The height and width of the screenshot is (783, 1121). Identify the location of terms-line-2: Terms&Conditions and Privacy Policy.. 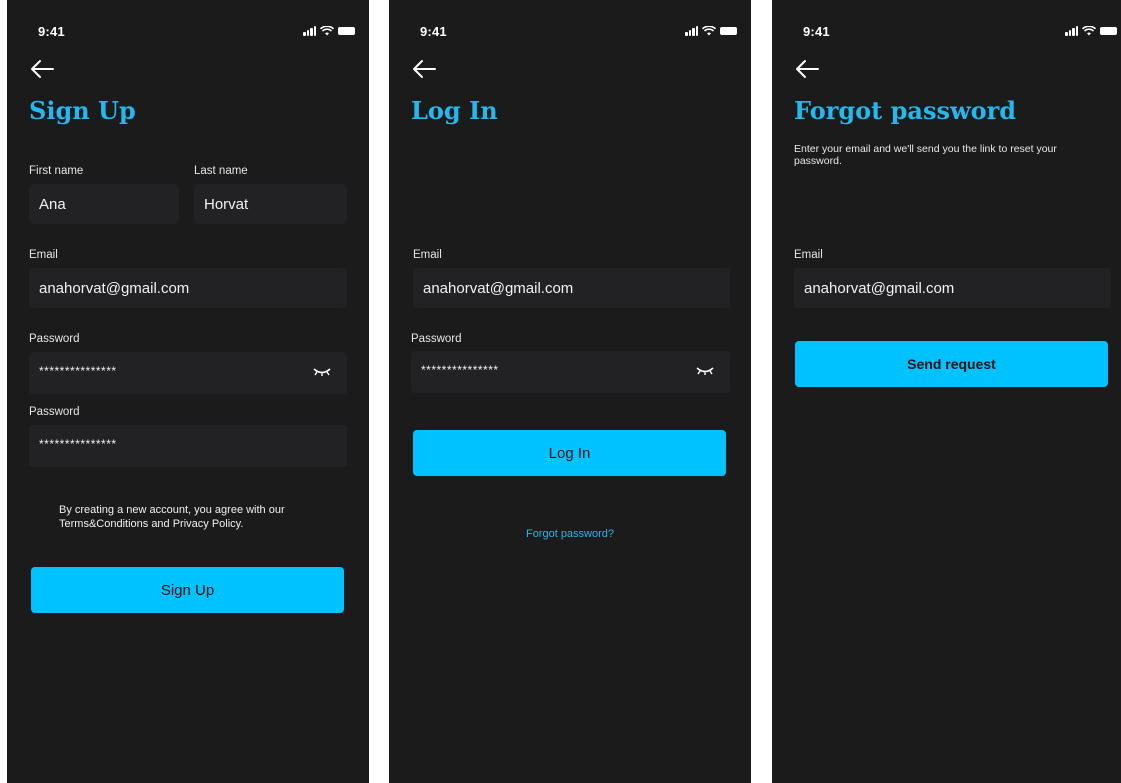
(151, 524).